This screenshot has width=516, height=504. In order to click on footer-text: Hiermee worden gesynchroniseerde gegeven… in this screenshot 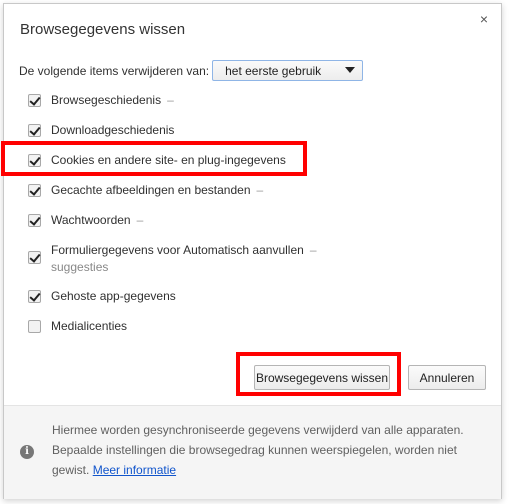, I will do `click(262, 450)`.